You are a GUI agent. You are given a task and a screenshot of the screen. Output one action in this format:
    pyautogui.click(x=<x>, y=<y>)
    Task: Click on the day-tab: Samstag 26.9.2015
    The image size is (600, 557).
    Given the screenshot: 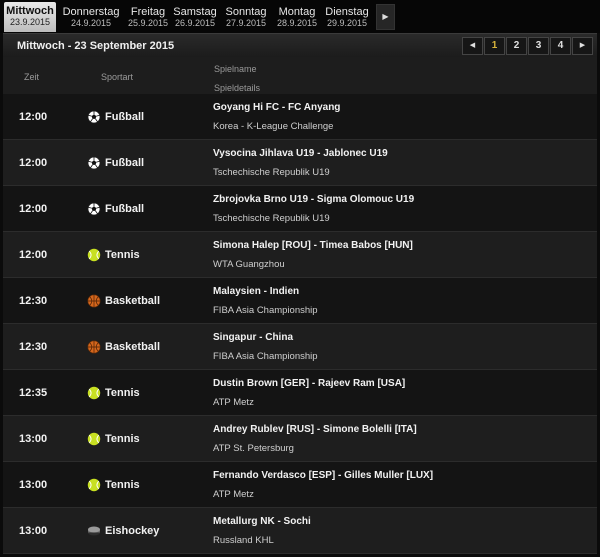 What is the action you would take?
    pyautogui.click(x=195, y=17)
    